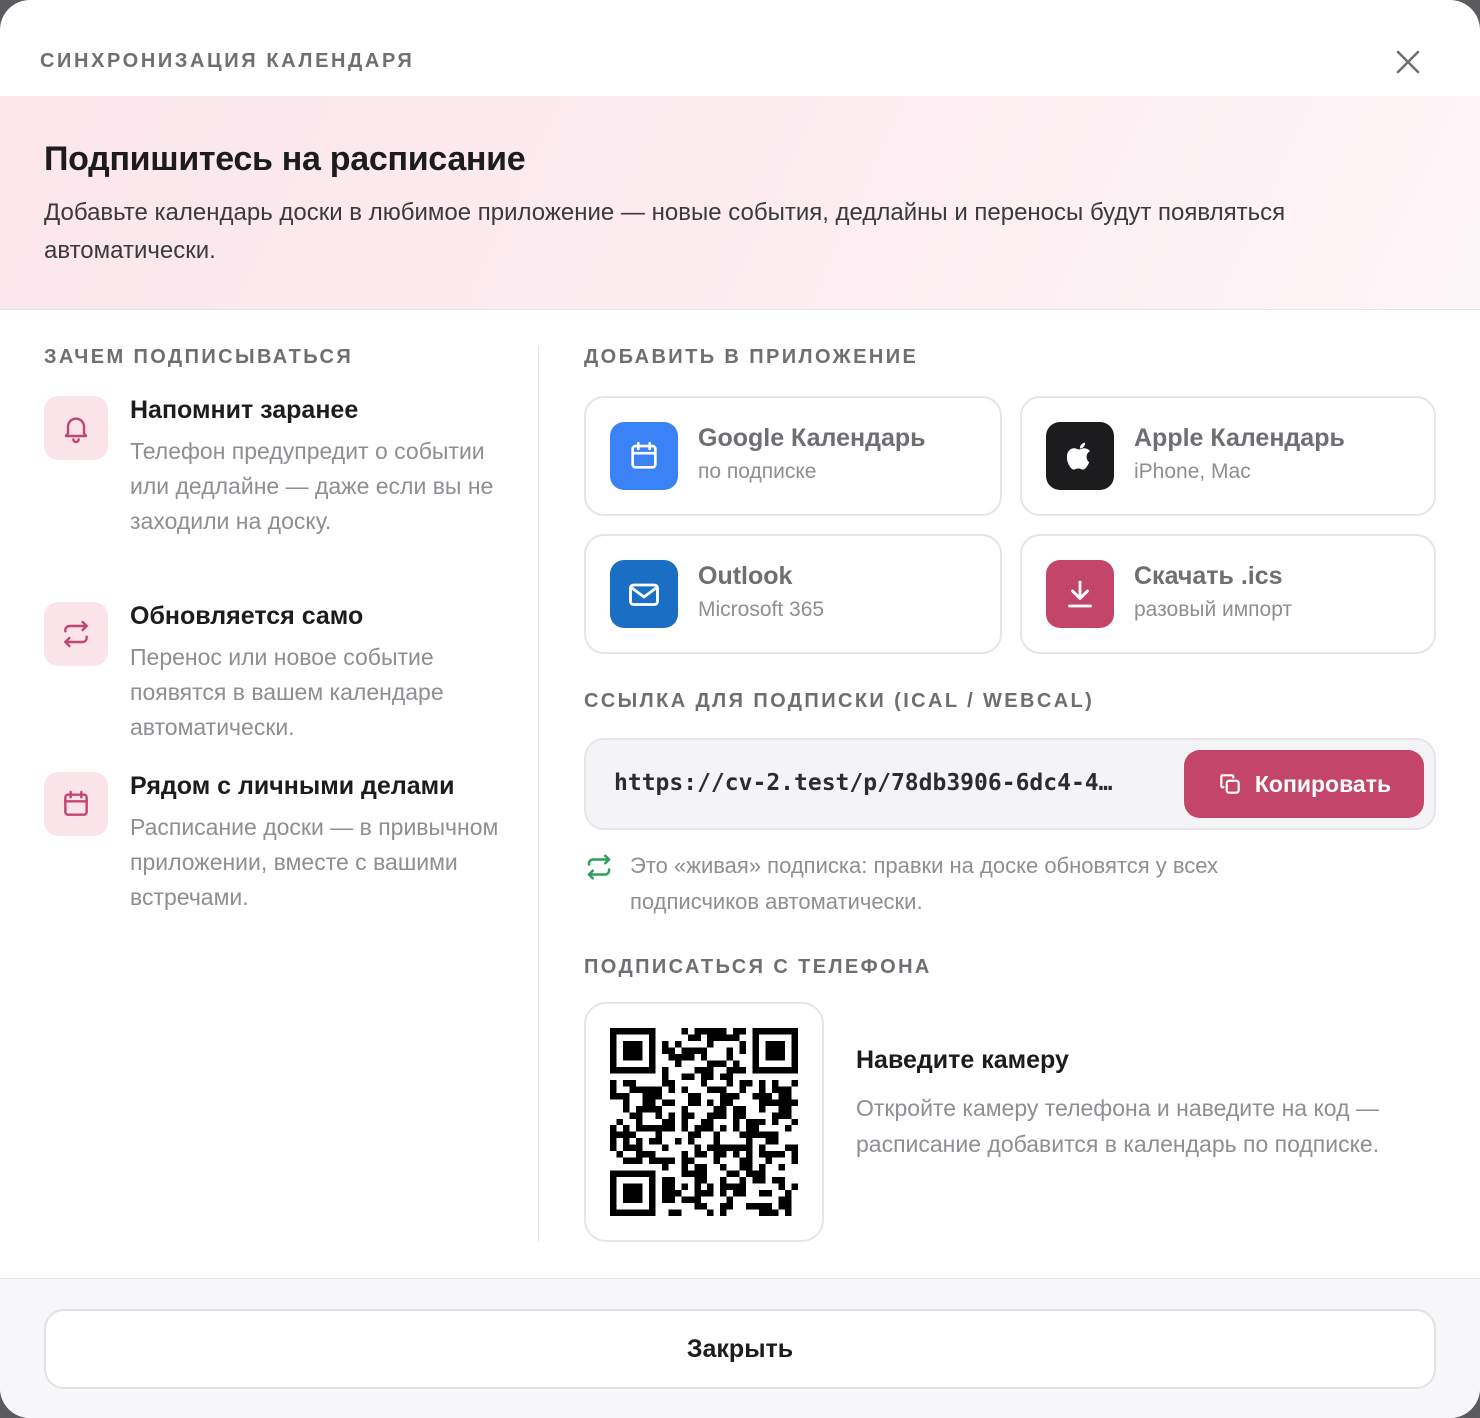 The image size is (1480, 1418). Describe the element at coordinates (745, 576) in the screenshot. I see `app-name: Outlook` at that location.